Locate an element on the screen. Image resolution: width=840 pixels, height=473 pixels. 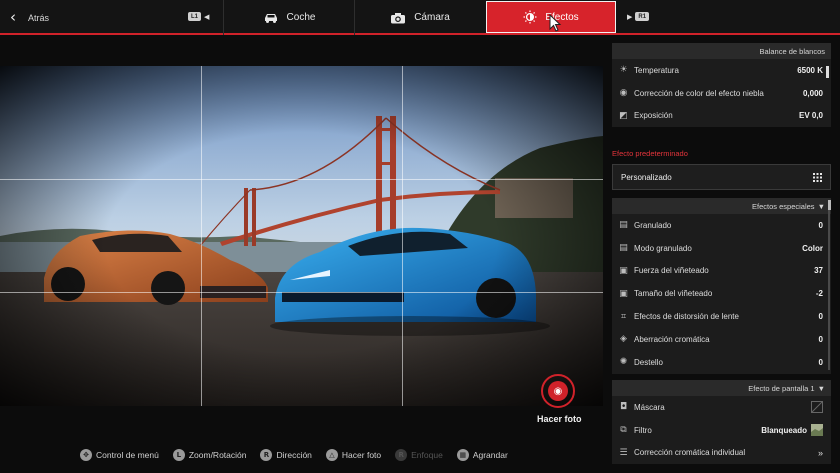
chevron-left-icon: ‹ is located at coordinates (13, 17).